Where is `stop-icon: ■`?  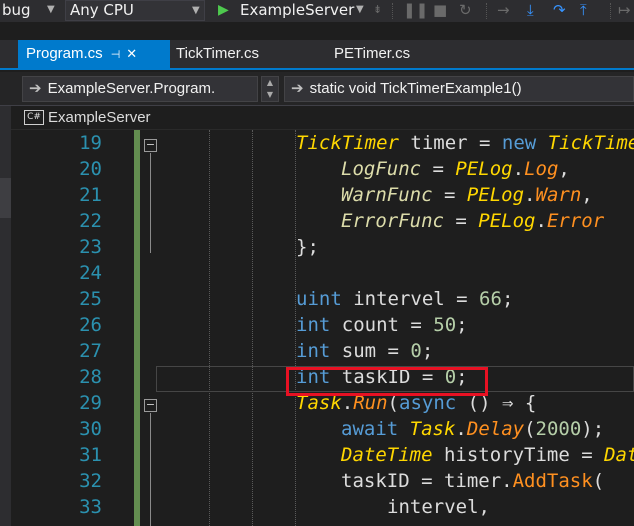
stop-icon: ■ is located at coordinates (440, 11).